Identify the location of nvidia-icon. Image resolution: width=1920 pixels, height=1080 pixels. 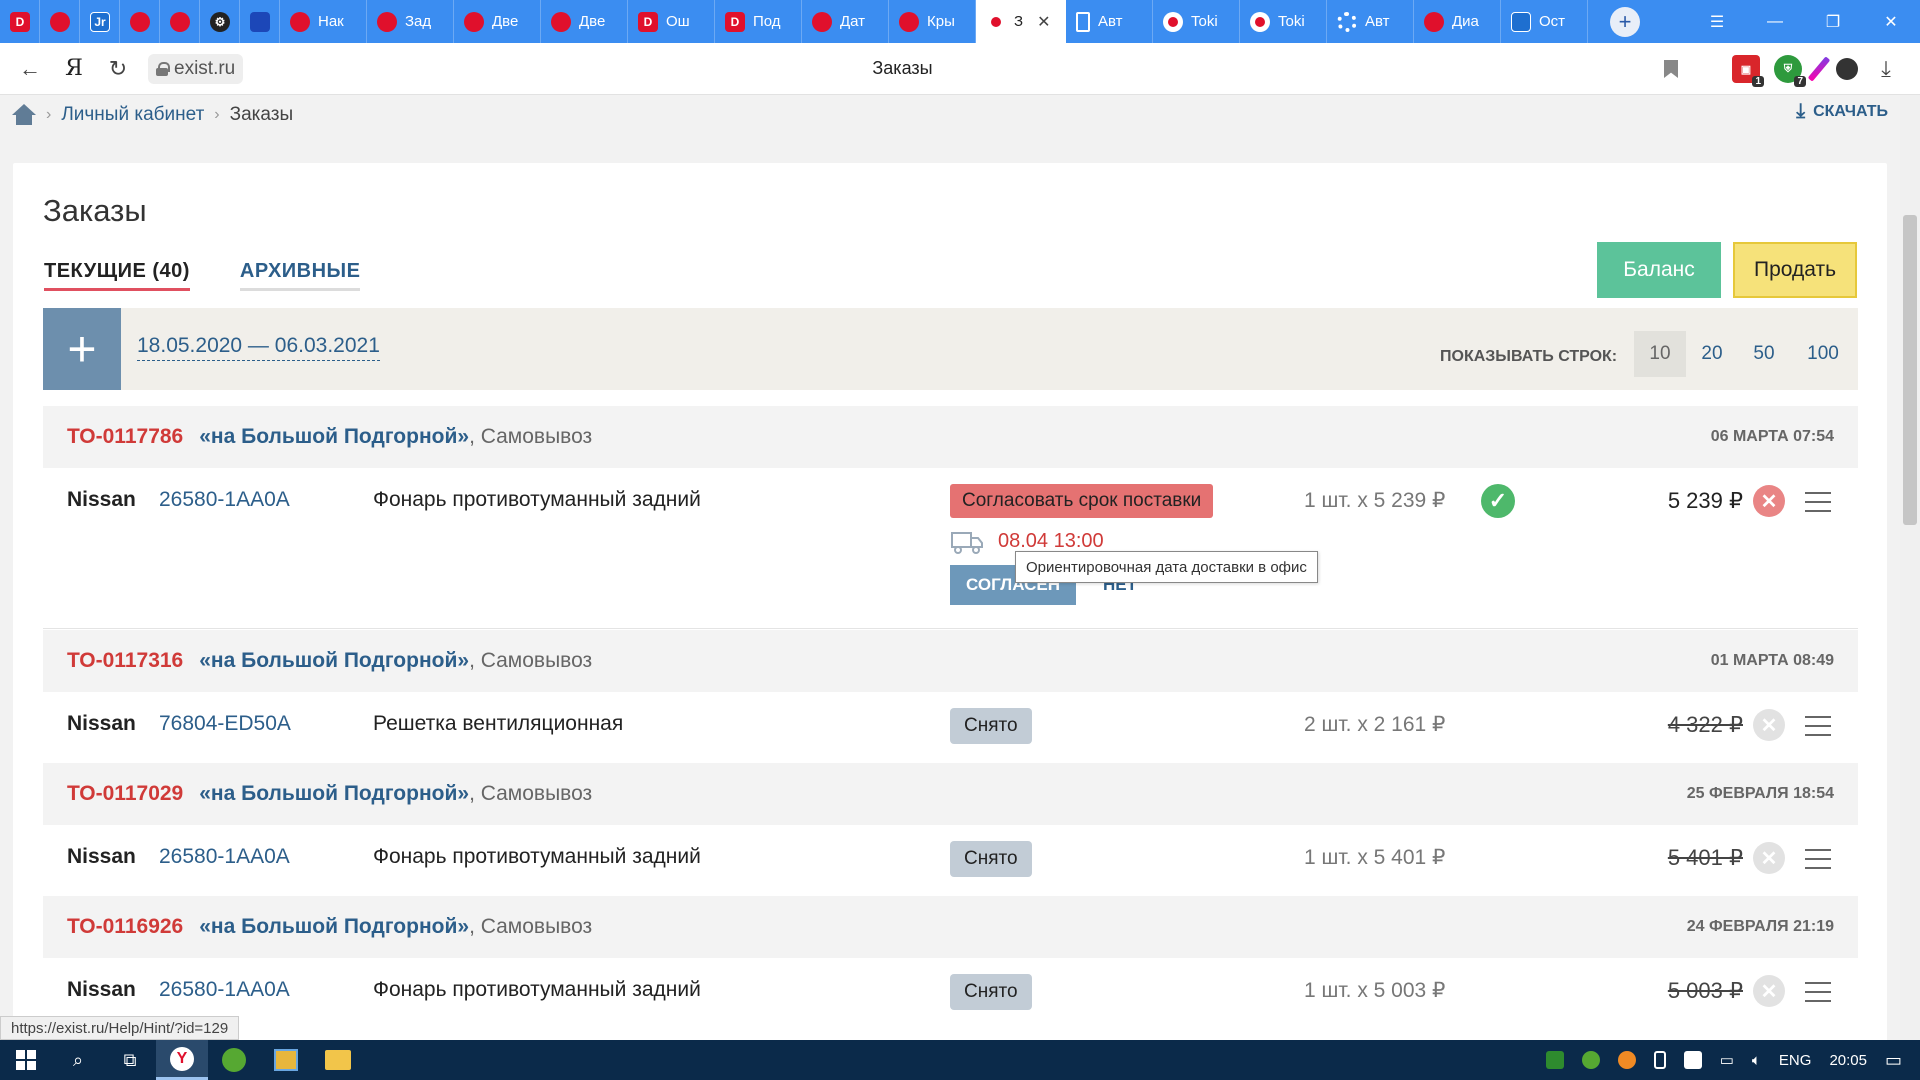
(1554, 1060).